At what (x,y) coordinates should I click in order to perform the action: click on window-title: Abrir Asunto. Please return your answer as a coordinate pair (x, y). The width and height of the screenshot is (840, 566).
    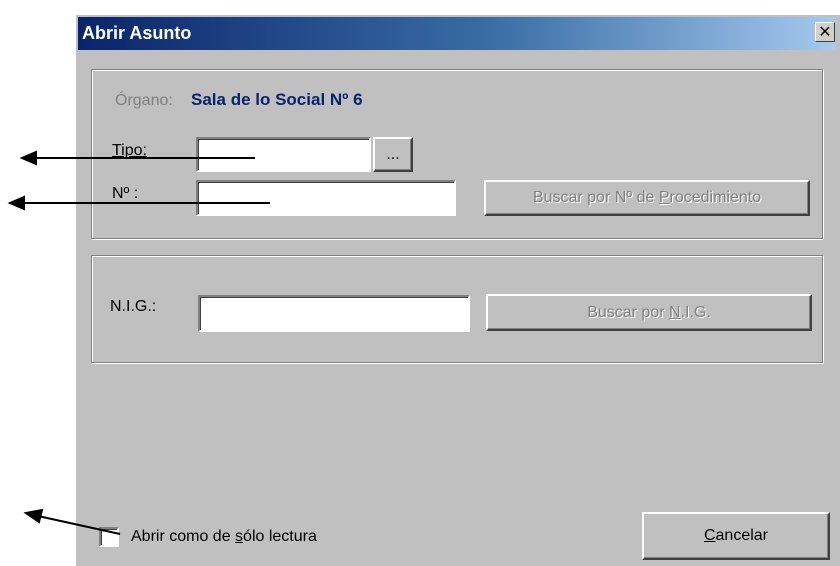
    Looking at the image, I should click on (137, 33).